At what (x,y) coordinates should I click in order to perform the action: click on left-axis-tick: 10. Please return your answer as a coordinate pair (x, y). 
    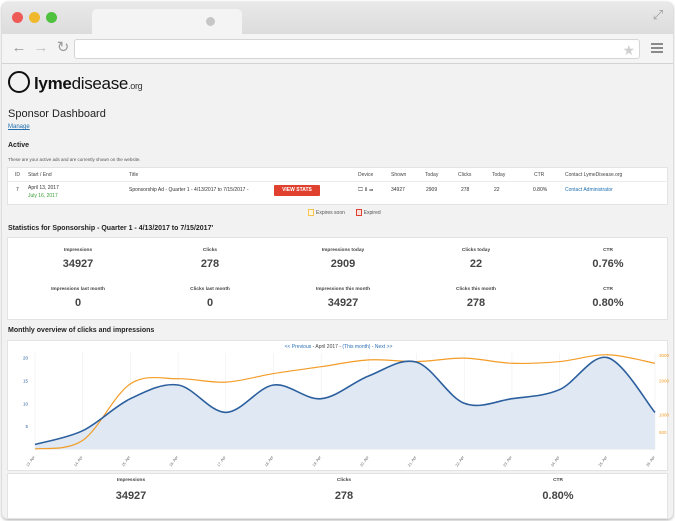
    Looking at the image, I should click on (26, 403).